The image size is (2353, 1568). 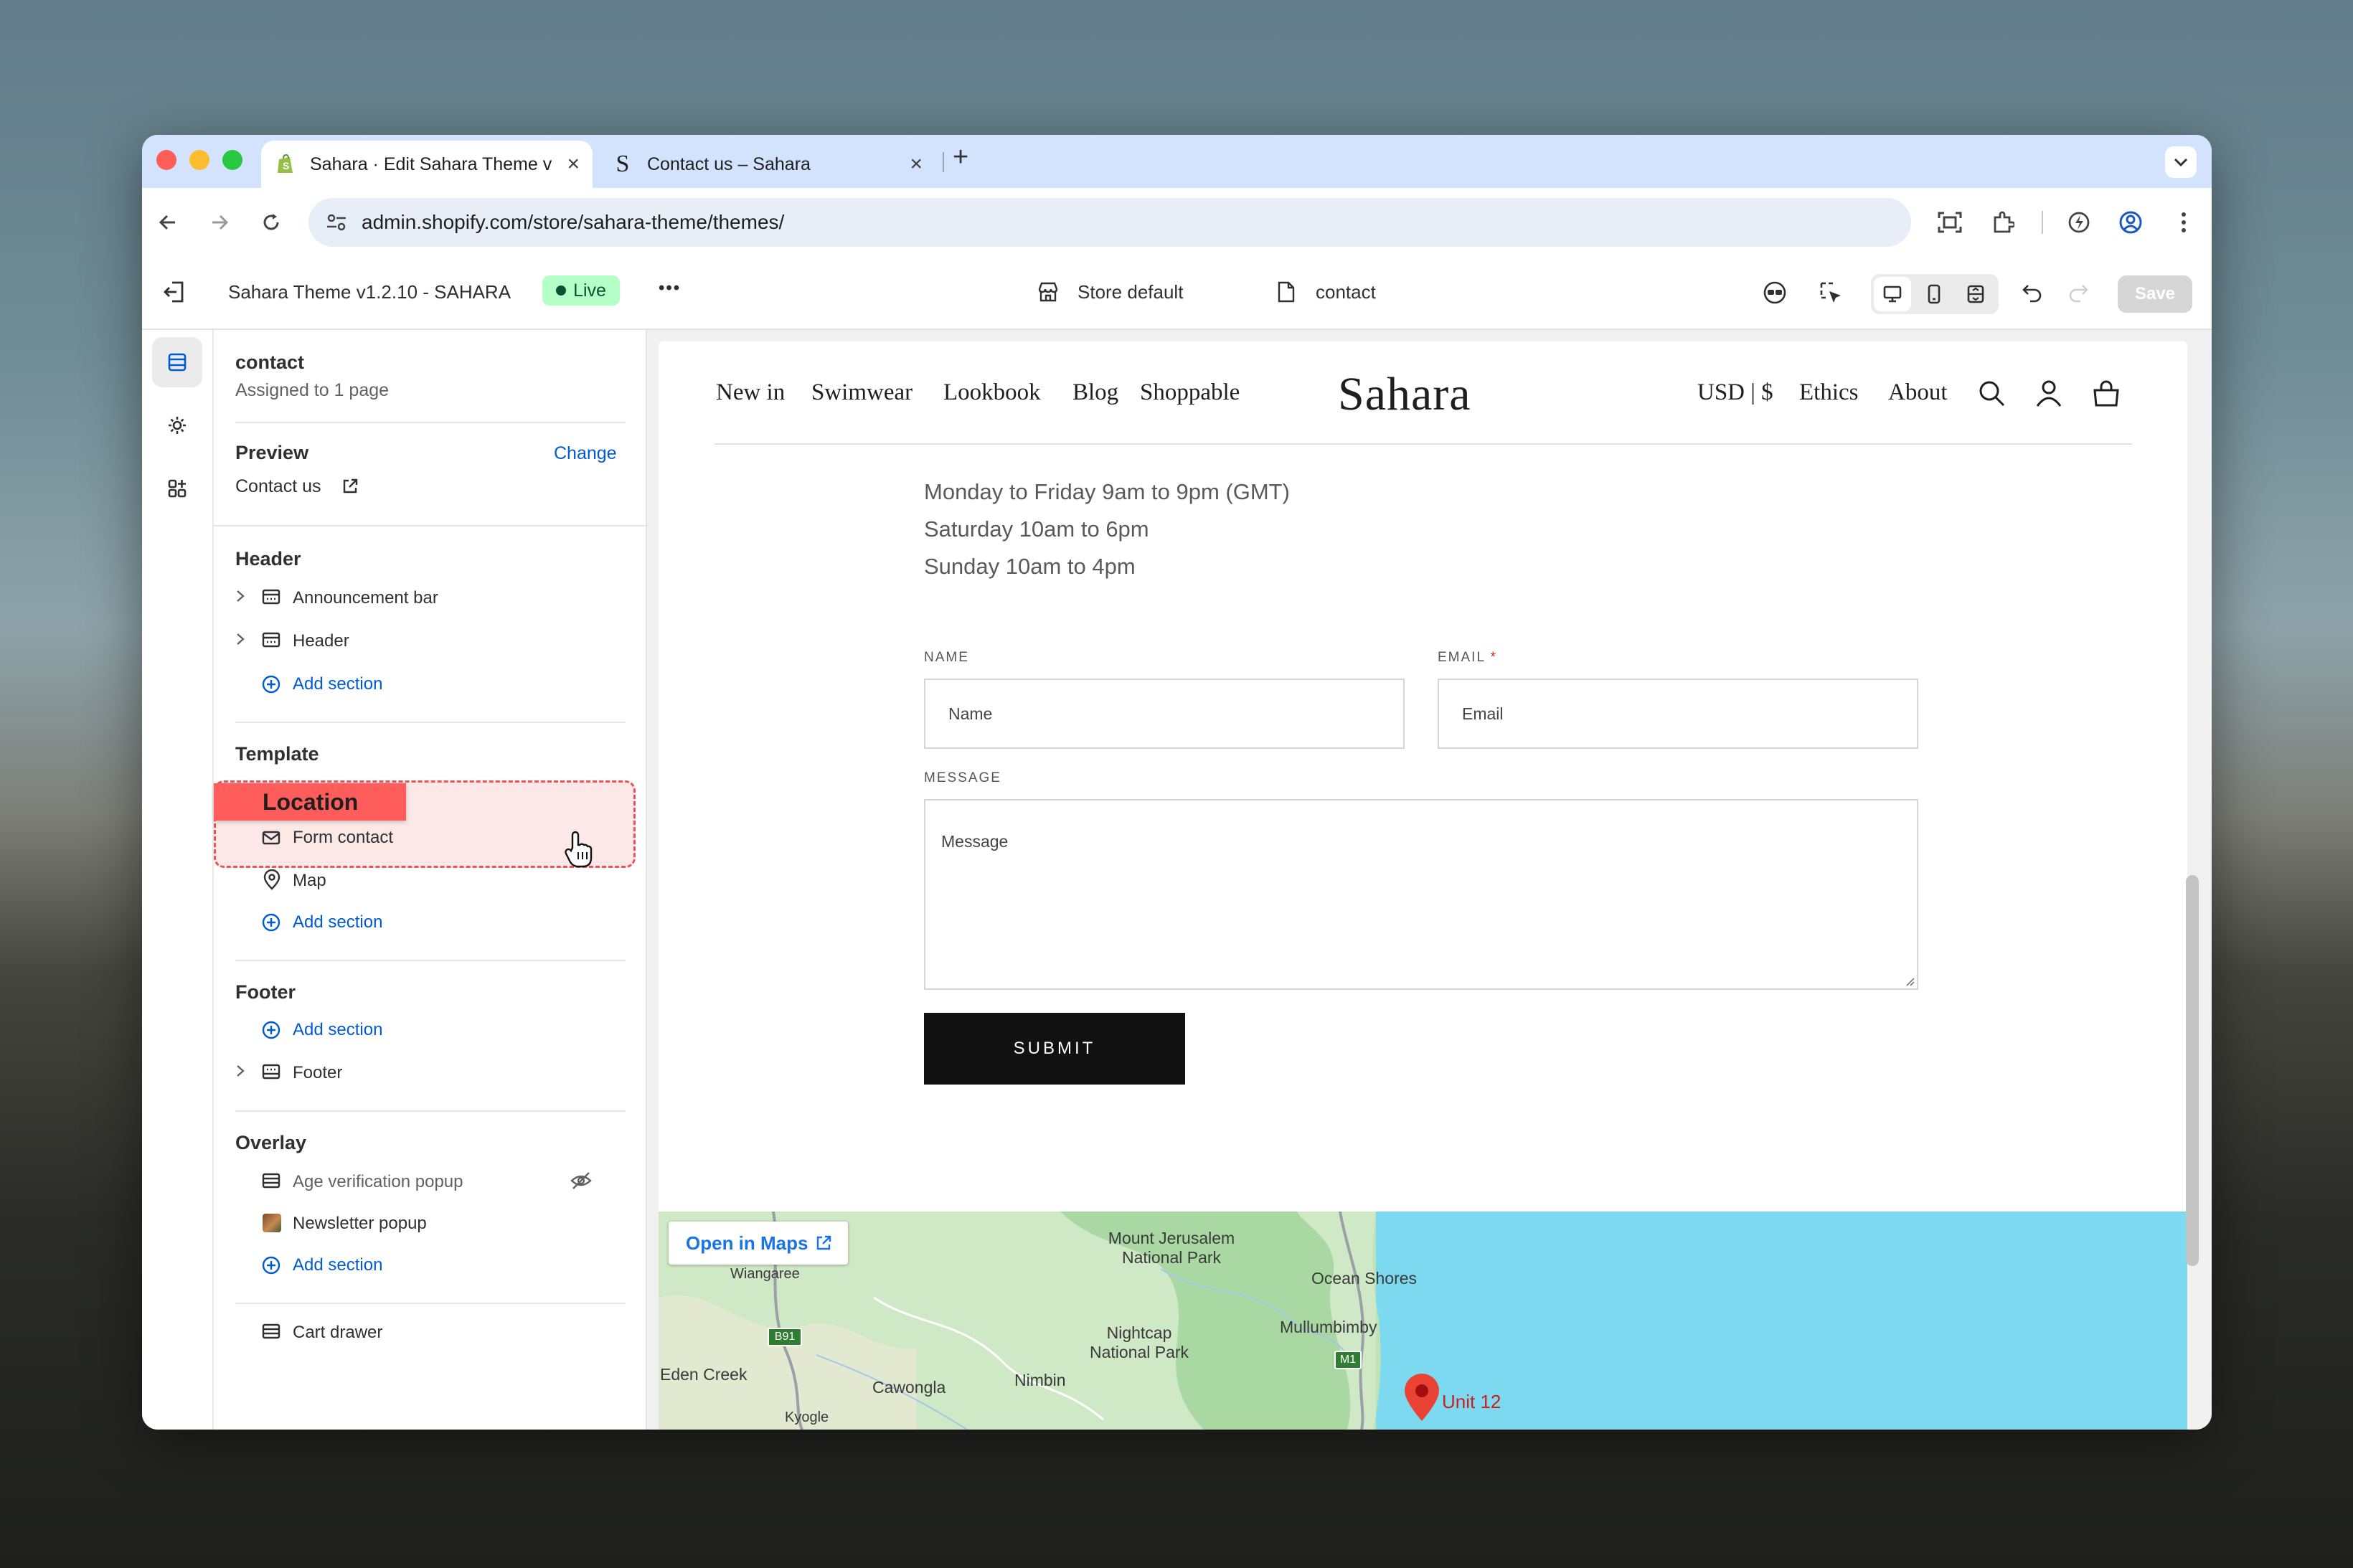 I want to click on tab-contact-us: S Contact us – Sahara ×, so click(x=766, y=165).